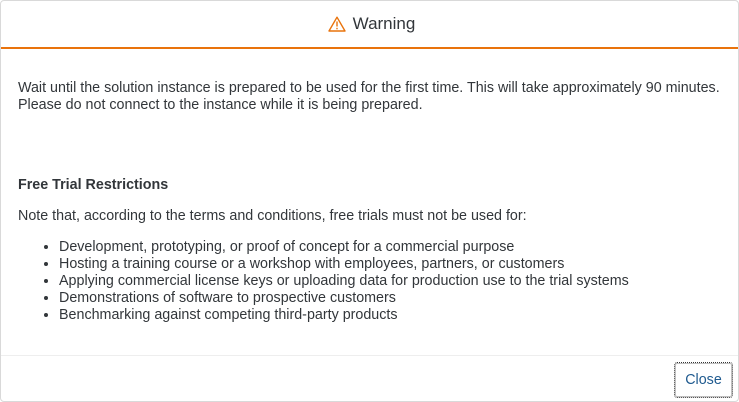  What do you see at coordinates (369, 378) in the screenshot?
I see `dialog-footer: Close` at bounding box center [369, 378].